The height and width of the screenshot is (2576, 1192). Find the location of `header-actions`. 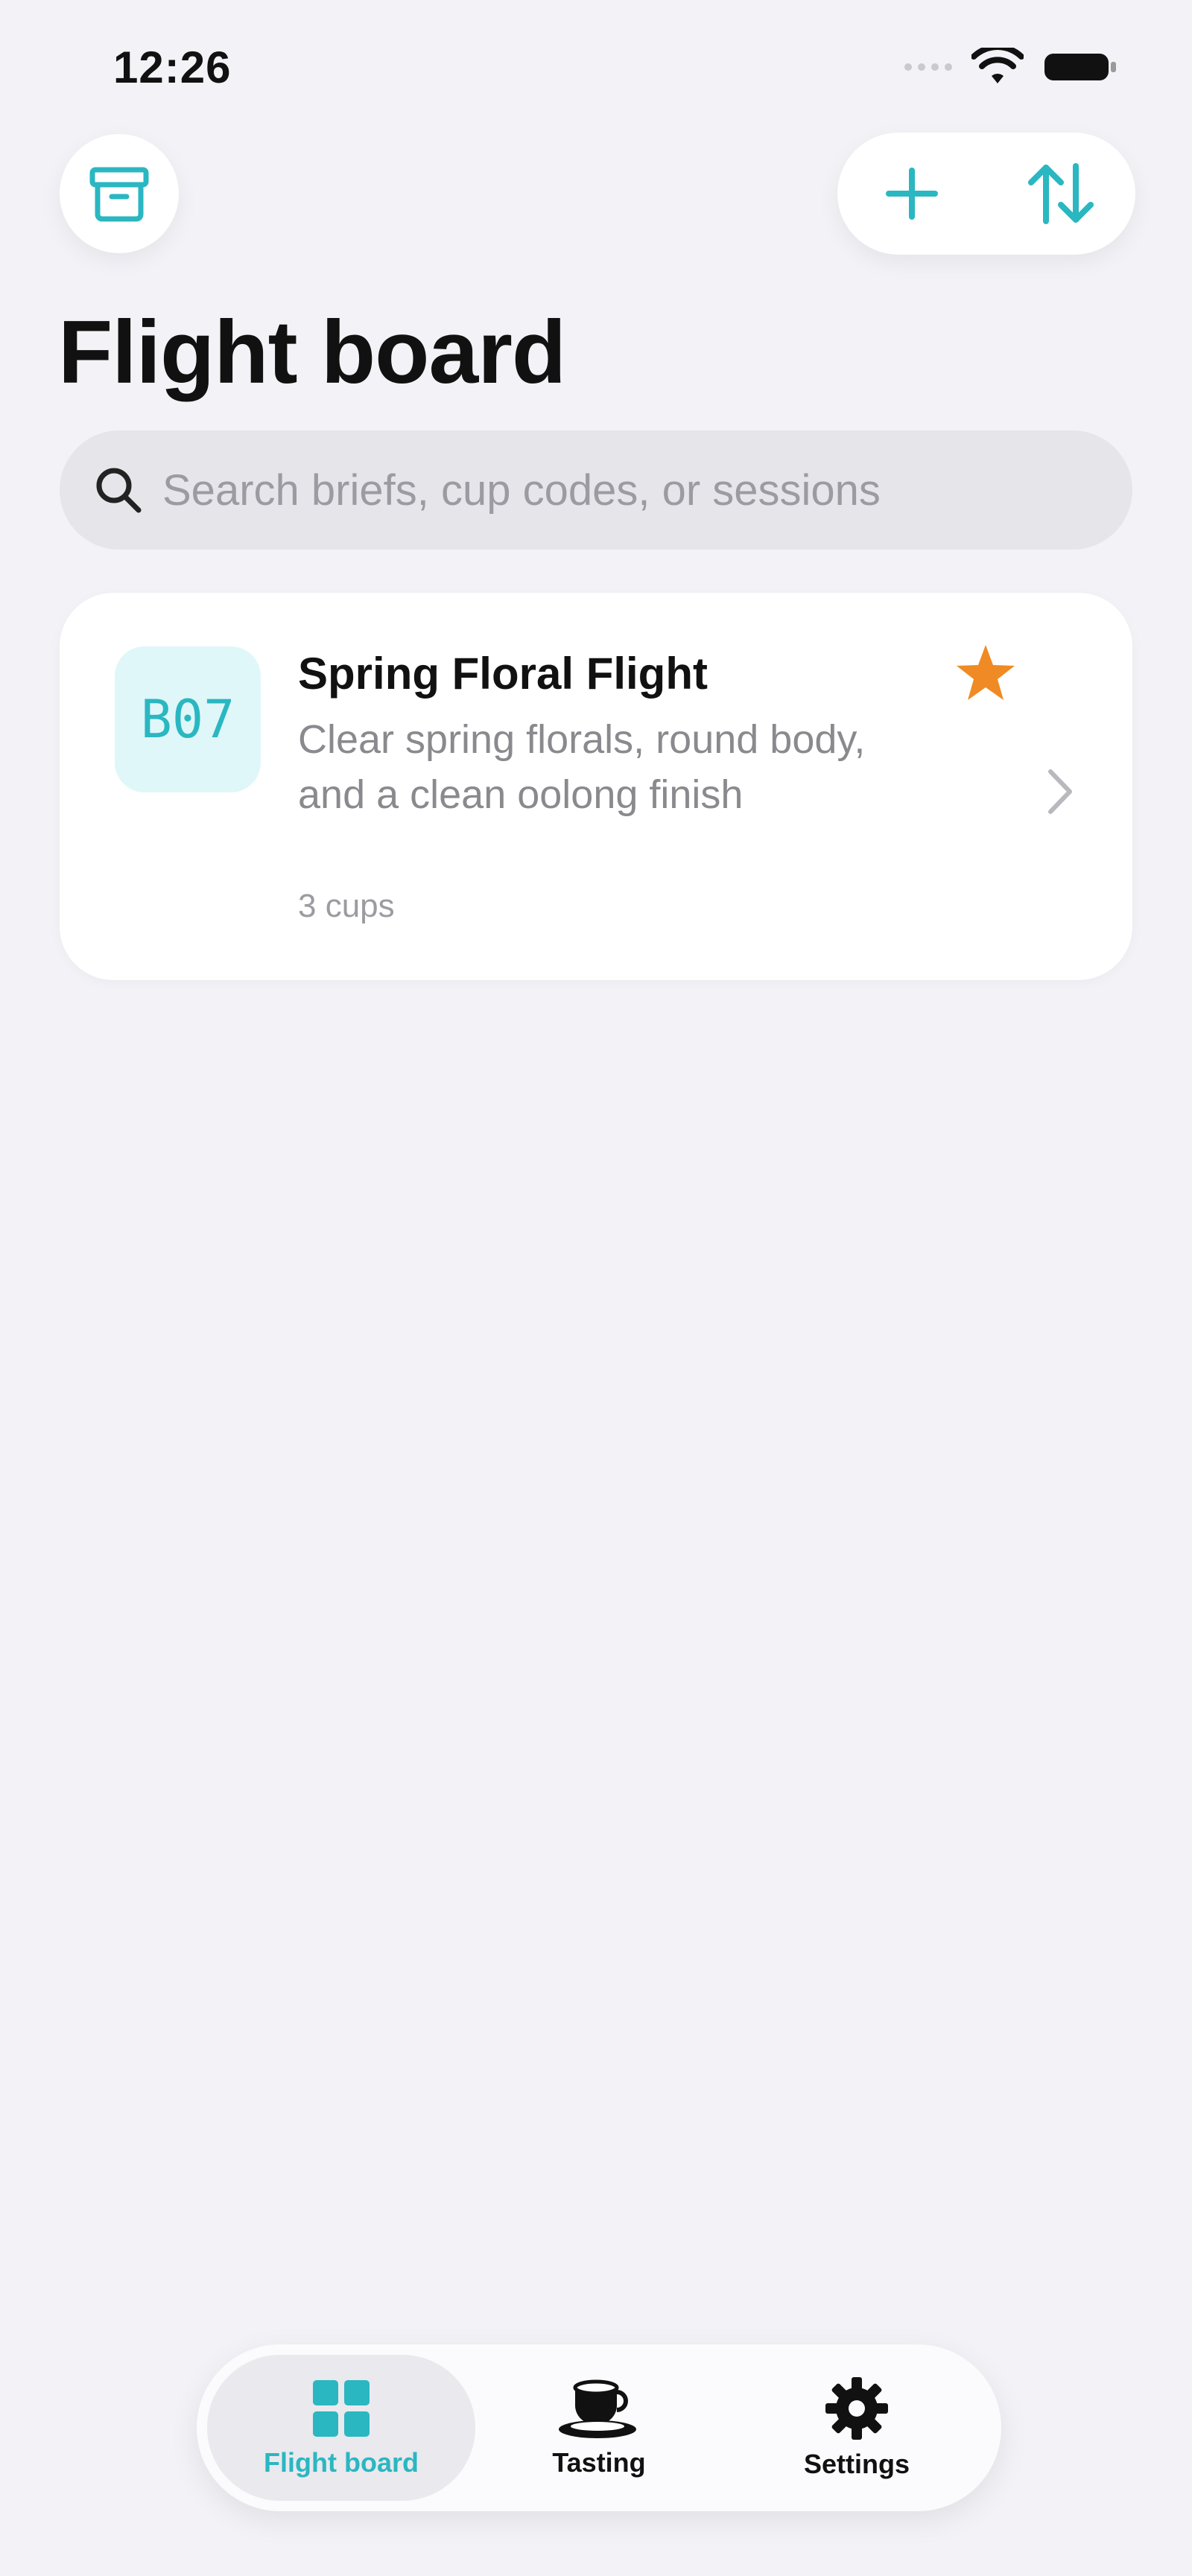

header-actions is located at coordinates (986, 194).